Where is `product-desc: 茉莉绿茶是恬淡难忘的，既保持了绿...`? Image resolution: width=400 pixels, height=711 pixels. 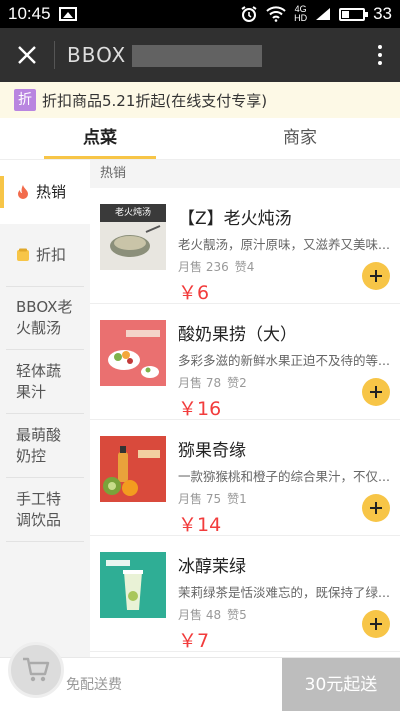 product-desc: 茉莉绿茶是恬淡难忘的，既保持了绿... is located at coordinates (284, 592).